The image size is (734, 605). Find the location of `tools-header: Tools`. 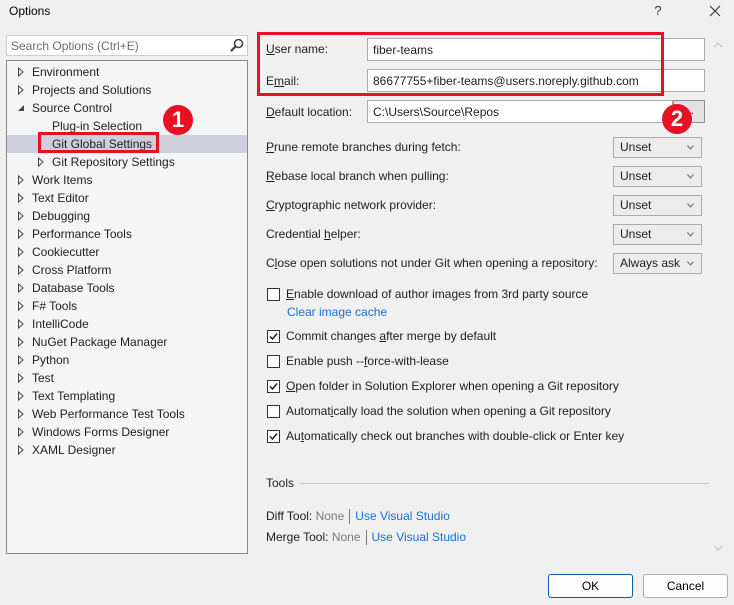

tools-header: Tools is located at coordinates (280, 483).